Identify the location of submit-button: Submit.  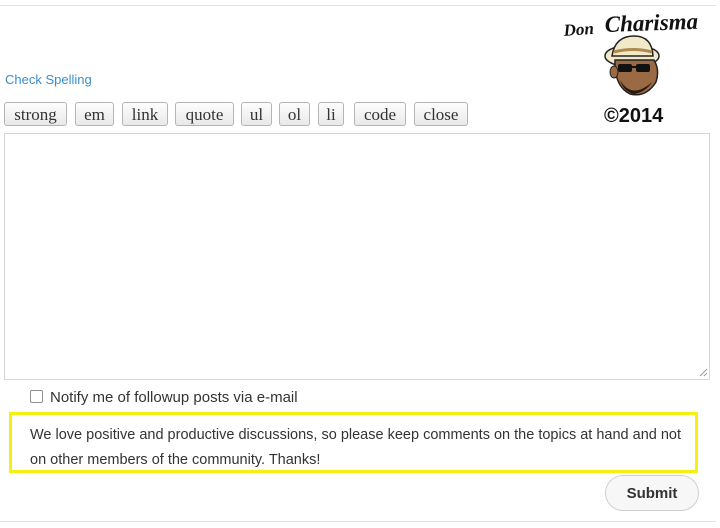
(652, 493).